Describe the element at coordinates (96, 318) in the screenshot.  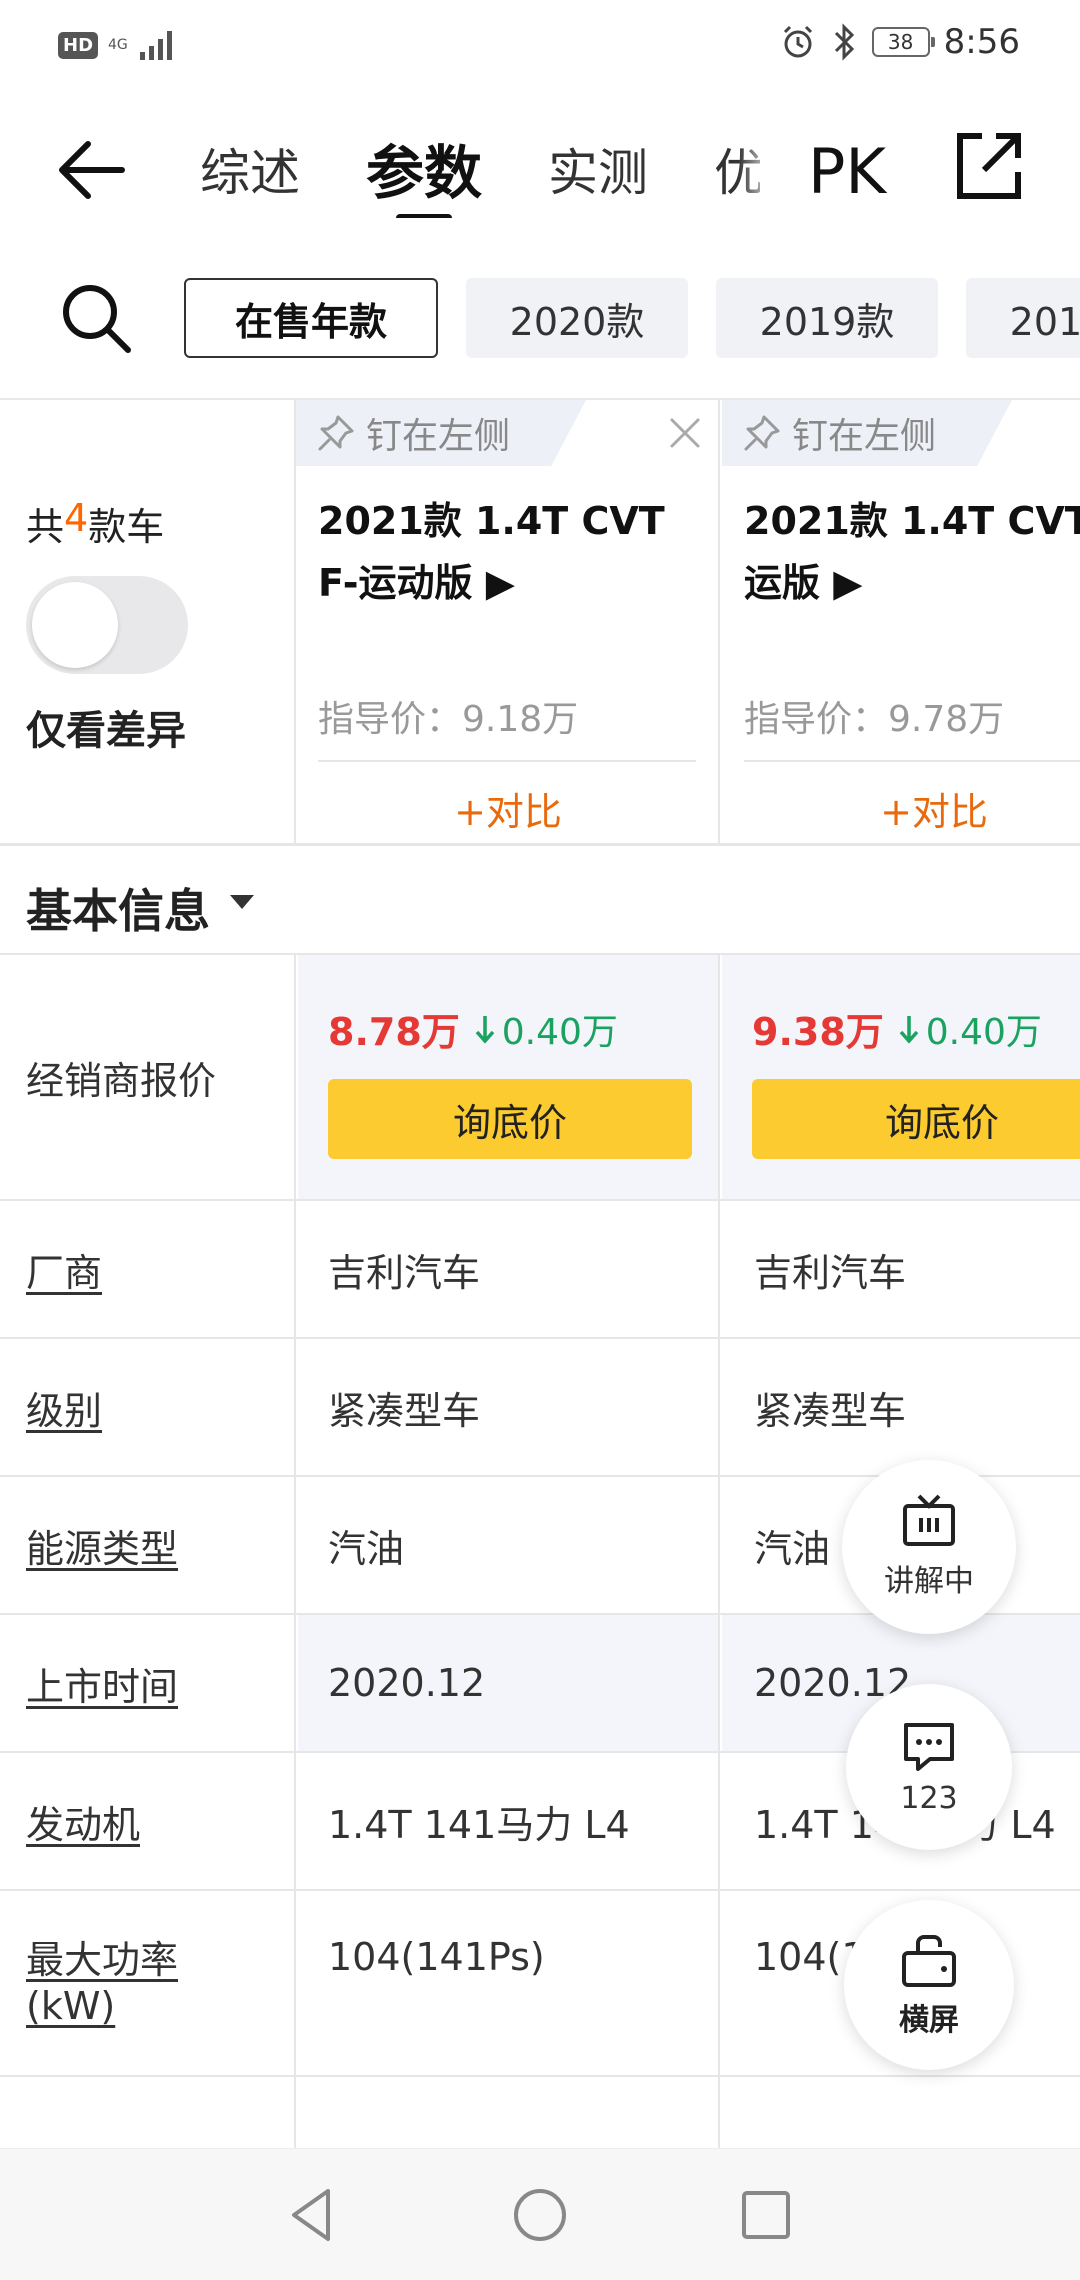
I see `search-icon` at that location.